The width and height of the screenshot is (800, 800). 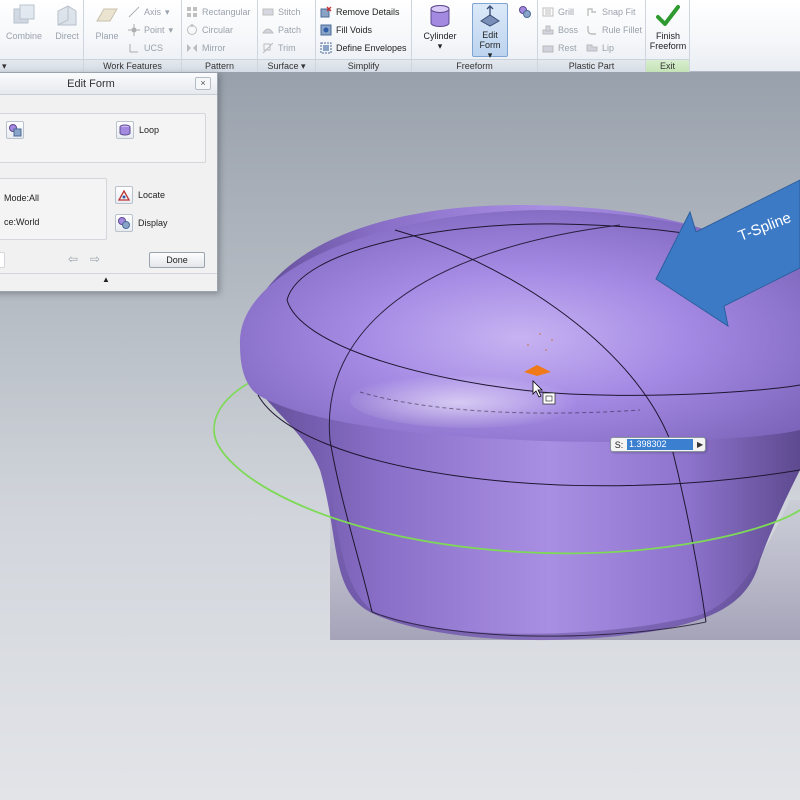 I want to click on display-icon, so click(x=124, y=223).